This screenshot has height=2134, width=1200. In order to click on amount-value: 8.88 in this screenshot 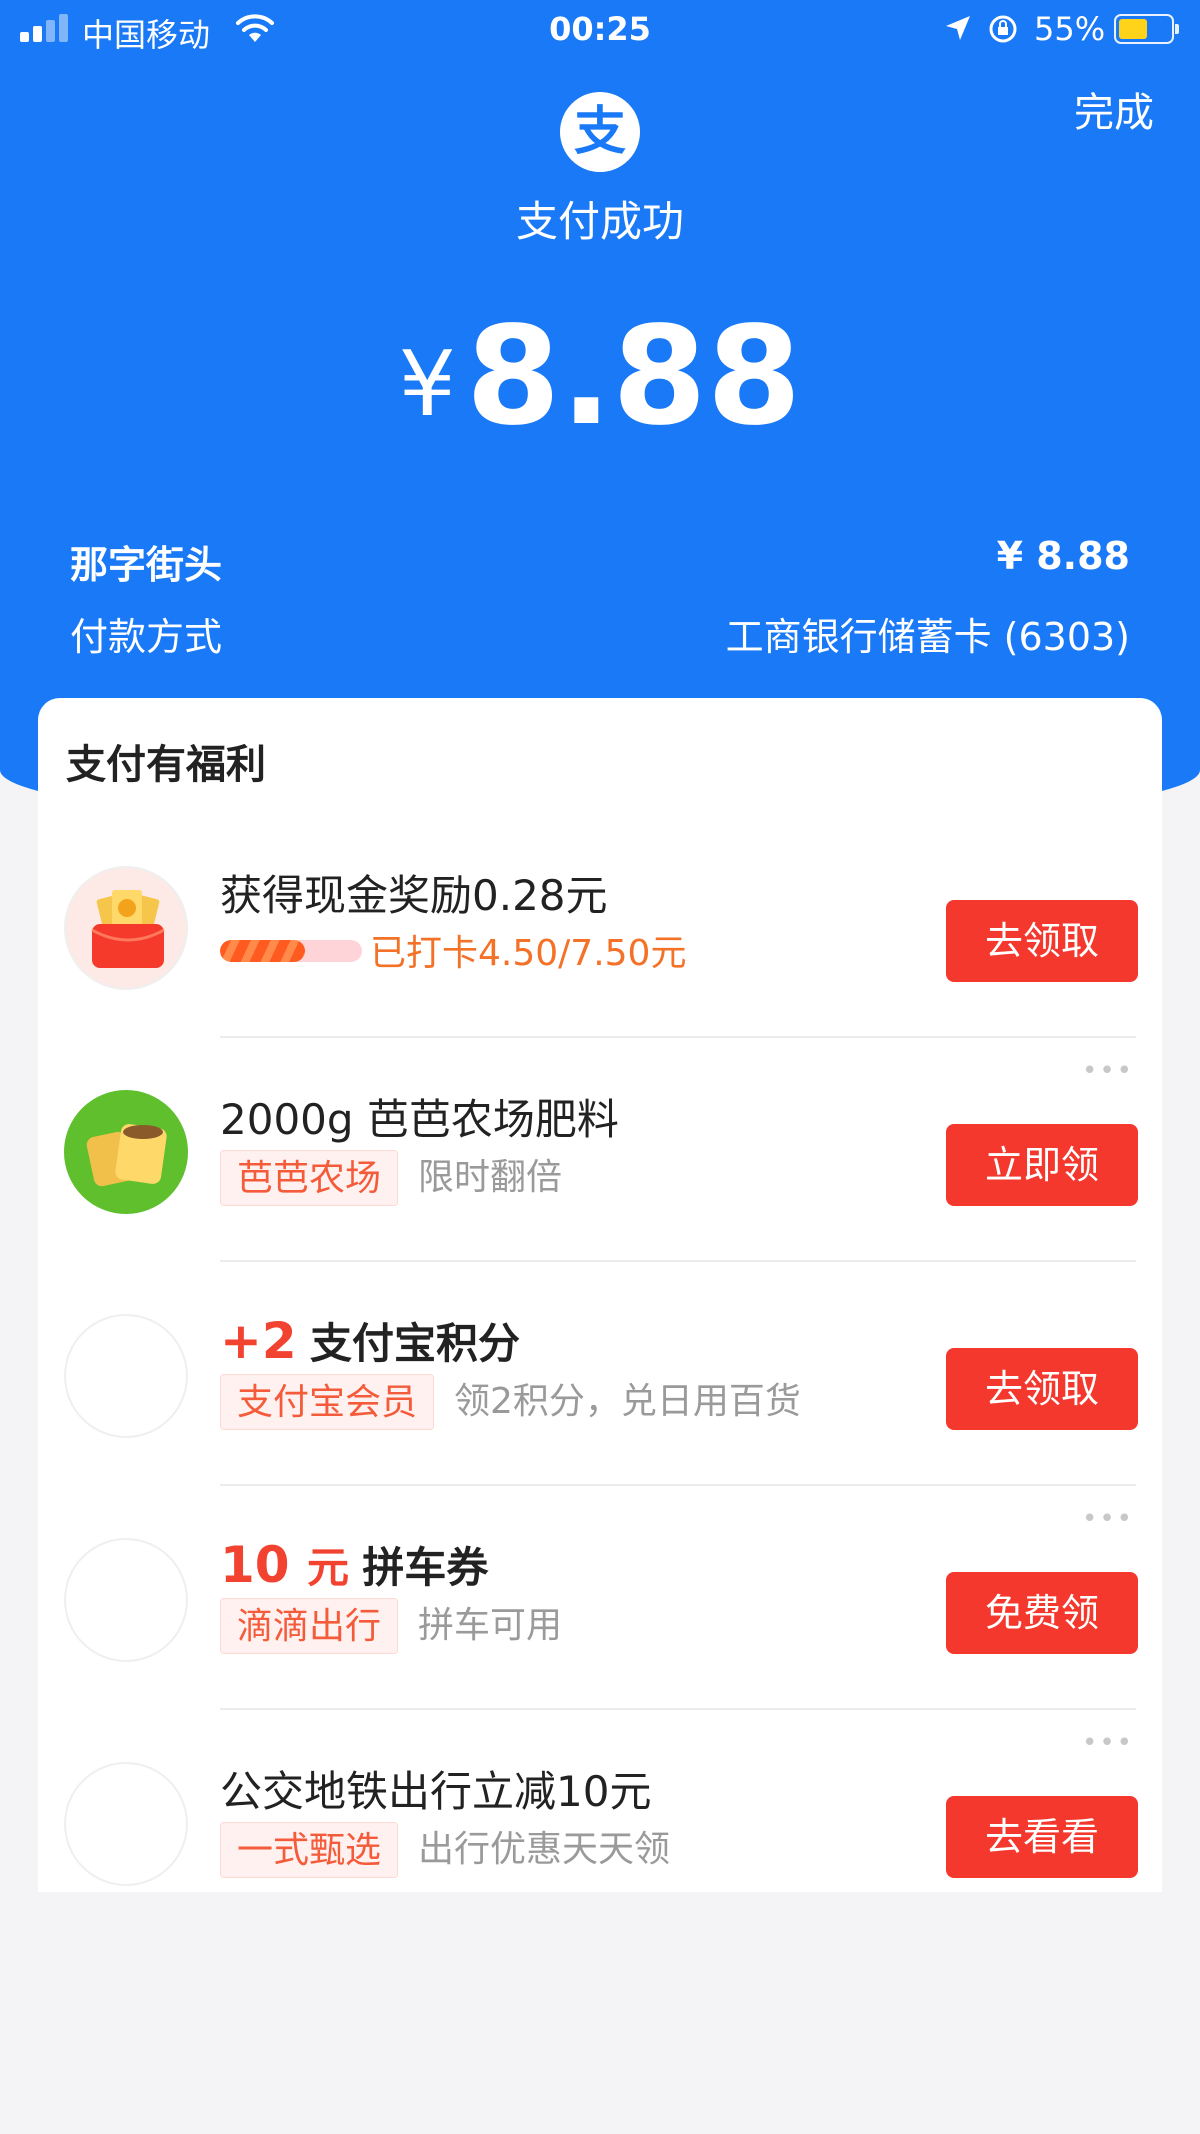, I will do `click(633, 377)`.